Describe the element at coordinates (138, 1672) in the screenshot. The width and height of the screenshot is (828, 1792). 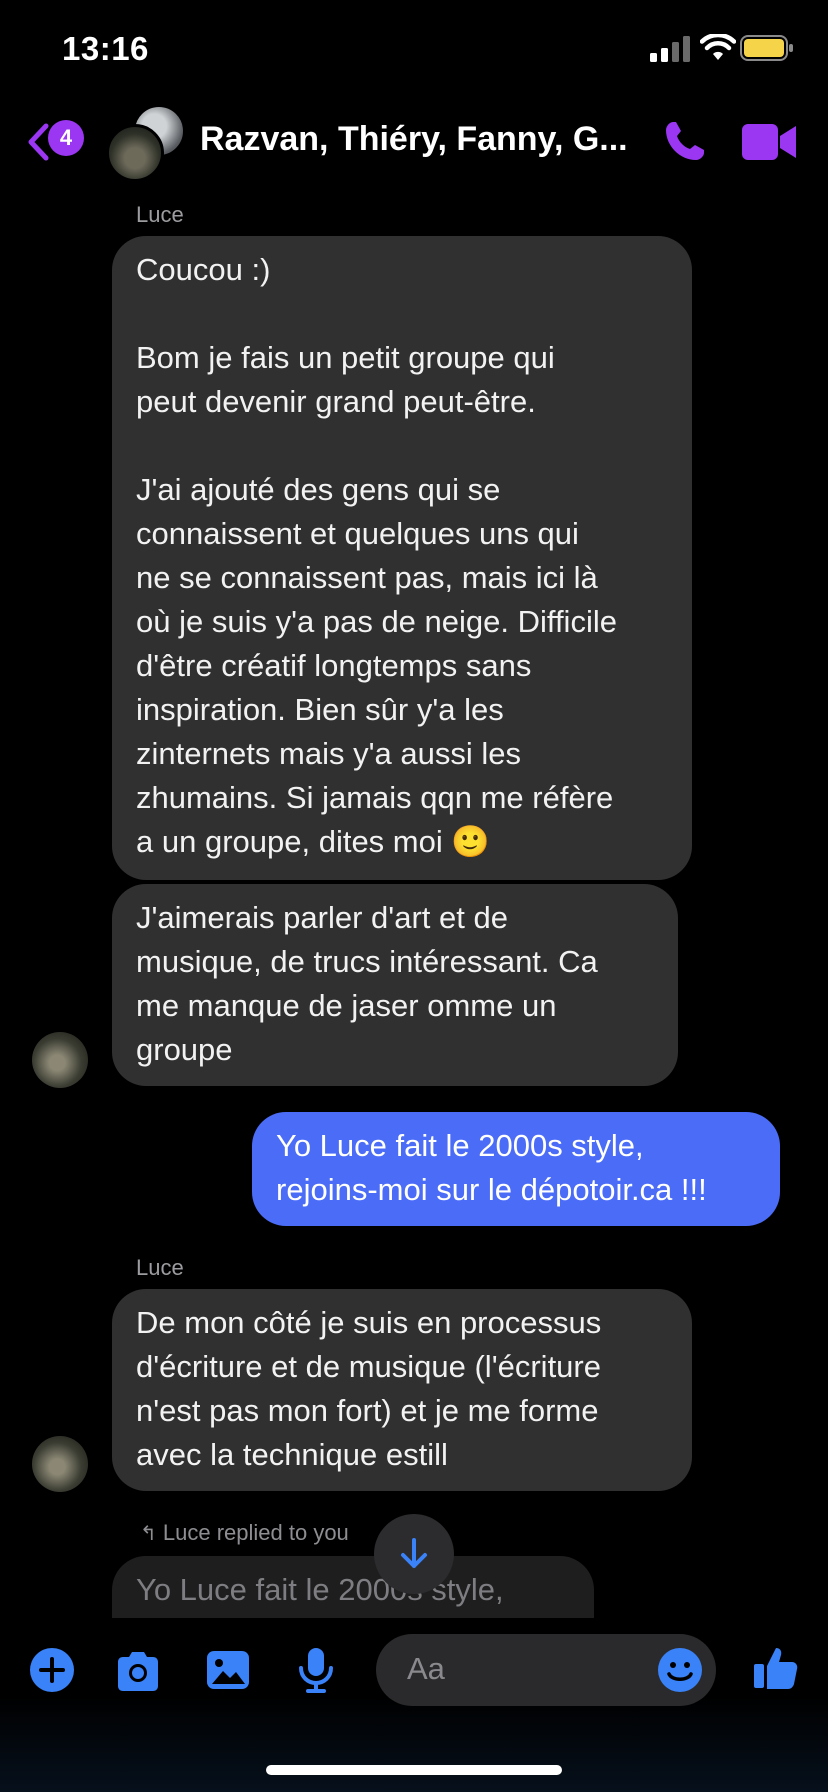
I see `camera-icon` at that location.